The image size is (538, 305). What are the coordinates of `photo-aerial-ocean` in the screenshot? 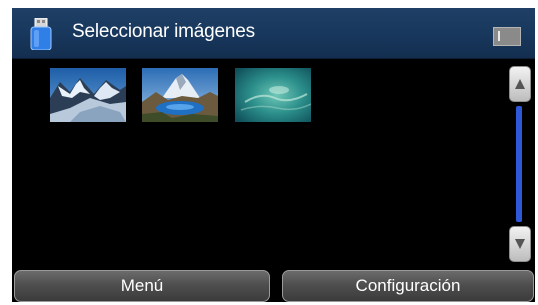 It's located at (273, 95).